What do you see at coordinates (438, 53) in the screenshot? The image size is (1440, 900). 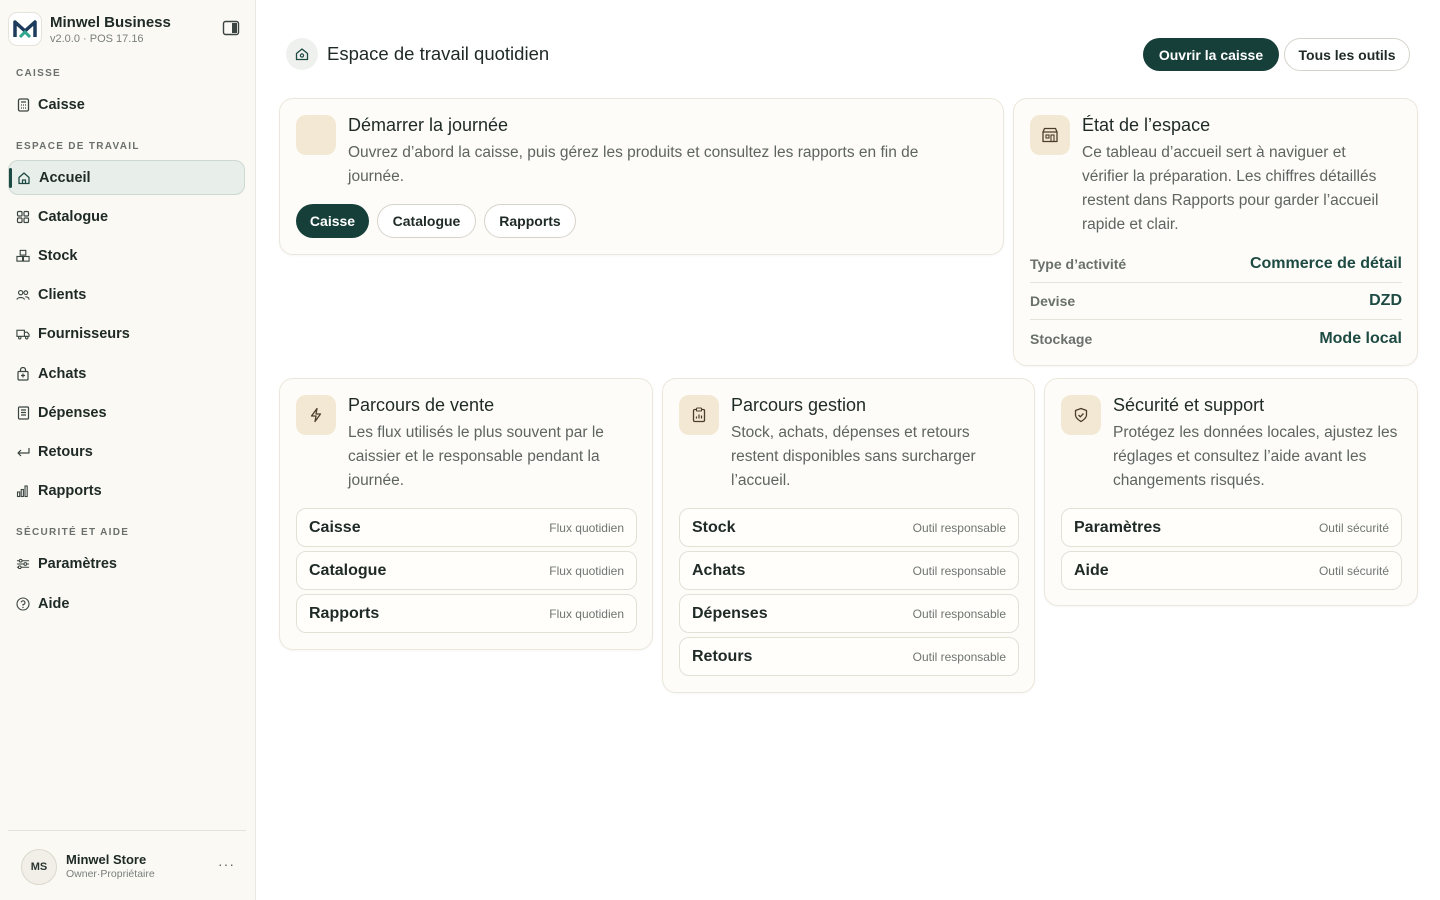 I see `page-title: Espace de travail quotidien` at bounding box center [438, 53].